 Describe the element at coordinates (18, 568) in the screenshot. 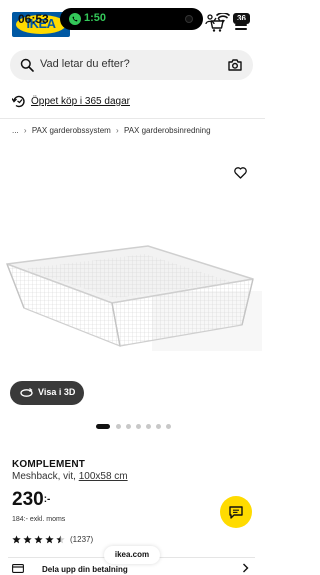

I see `card-icon` at that location.